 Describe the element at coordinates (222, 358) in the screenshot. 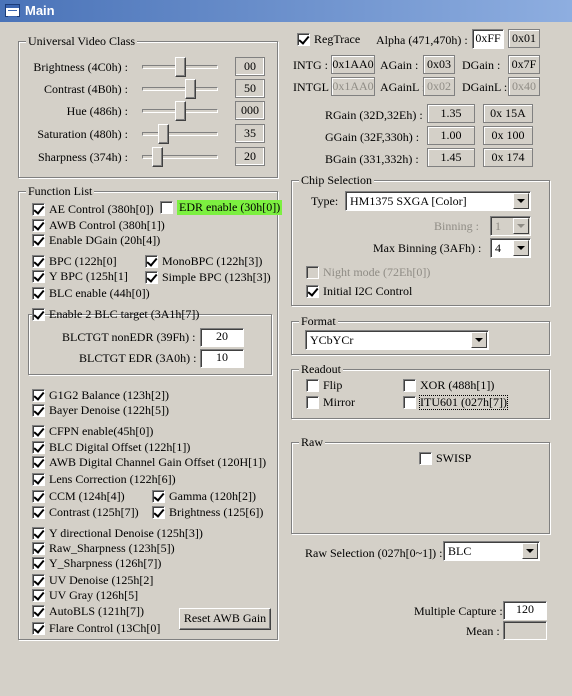

I see `blctgt-edr-input: 10` at that location.